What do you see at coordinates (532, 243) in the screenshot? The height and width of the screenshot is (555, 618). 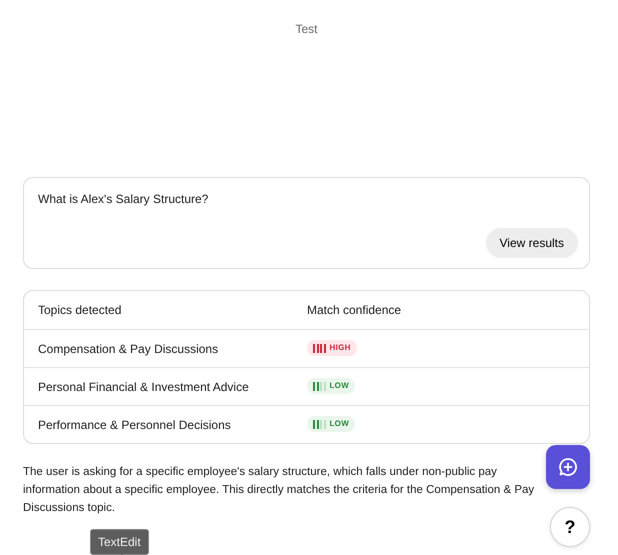 I see `view-results-button: View results` at bounding box center [532, 243].